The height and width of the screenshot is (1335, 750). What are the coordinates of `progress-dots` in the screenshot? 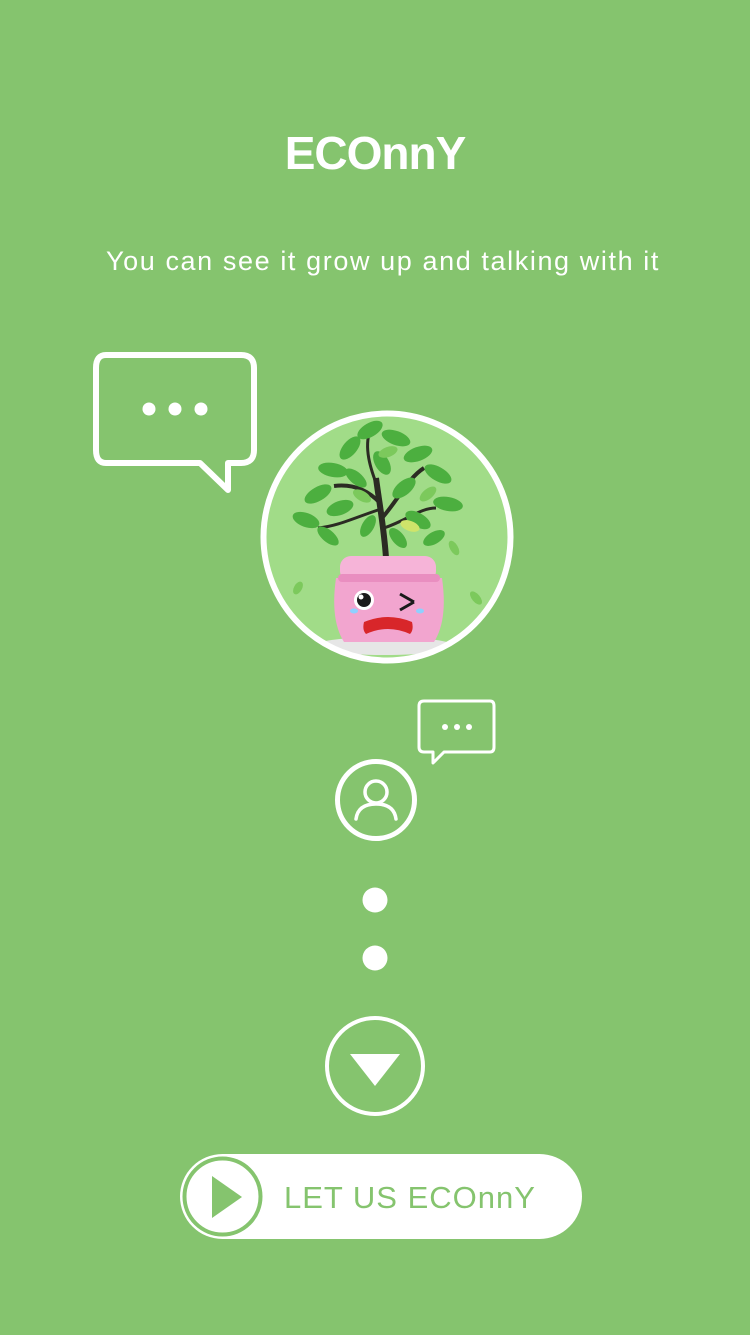 It's located at (375, 929).